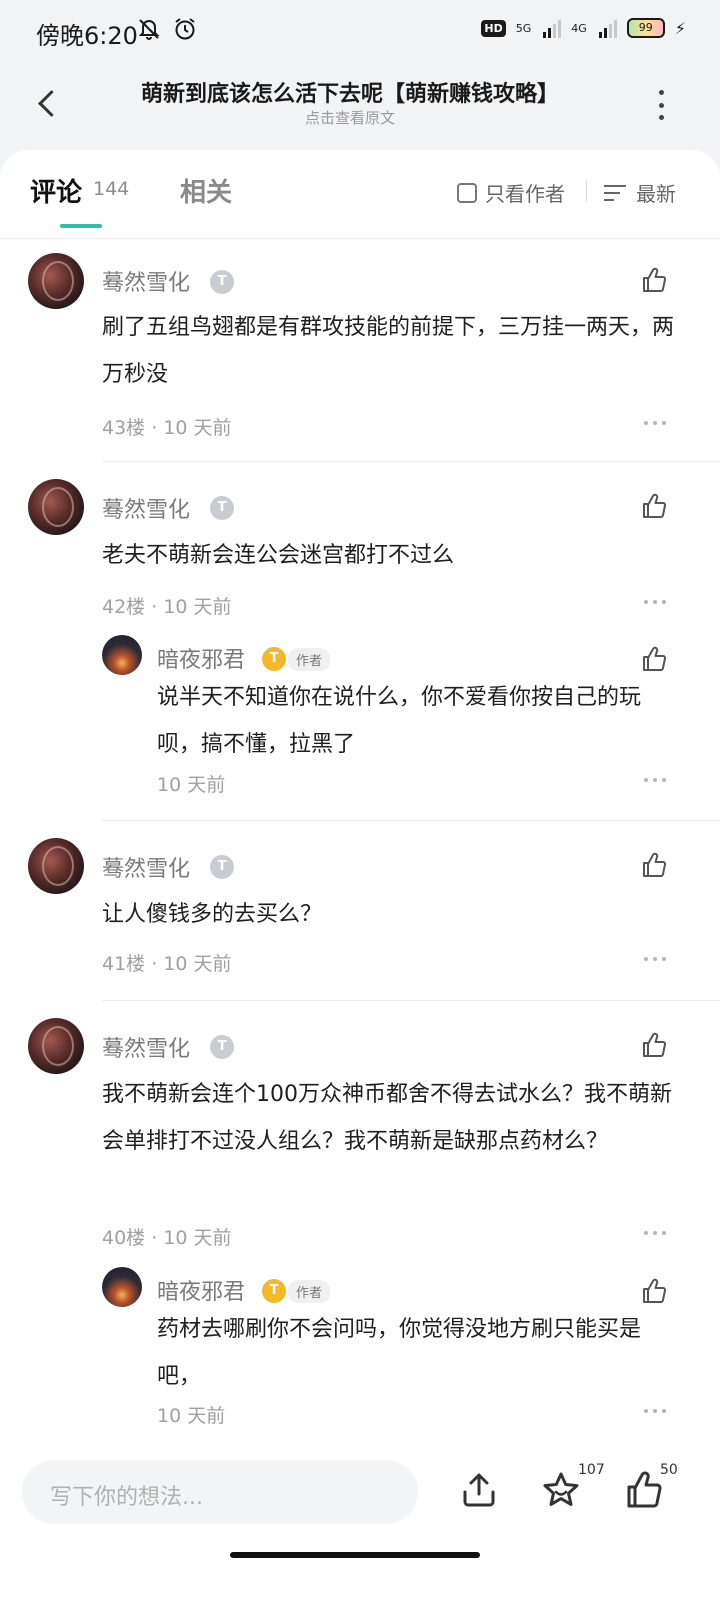  What do you see at coordinates (591, 1470) in the screenshot?
I see `star-count: 107` at bounding box center [591, 1470].